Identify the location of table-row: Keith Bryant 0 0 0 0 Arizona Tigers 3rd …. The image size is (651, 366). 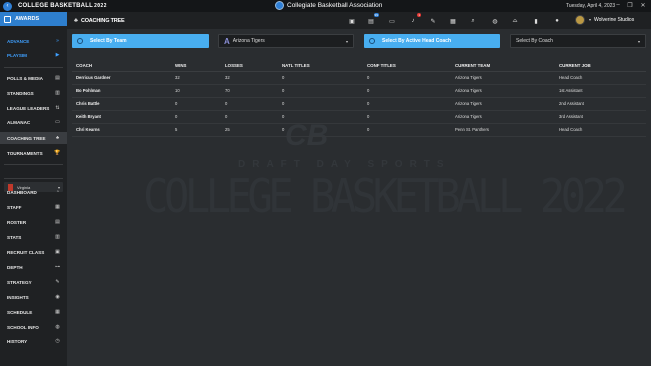
(359, 117).